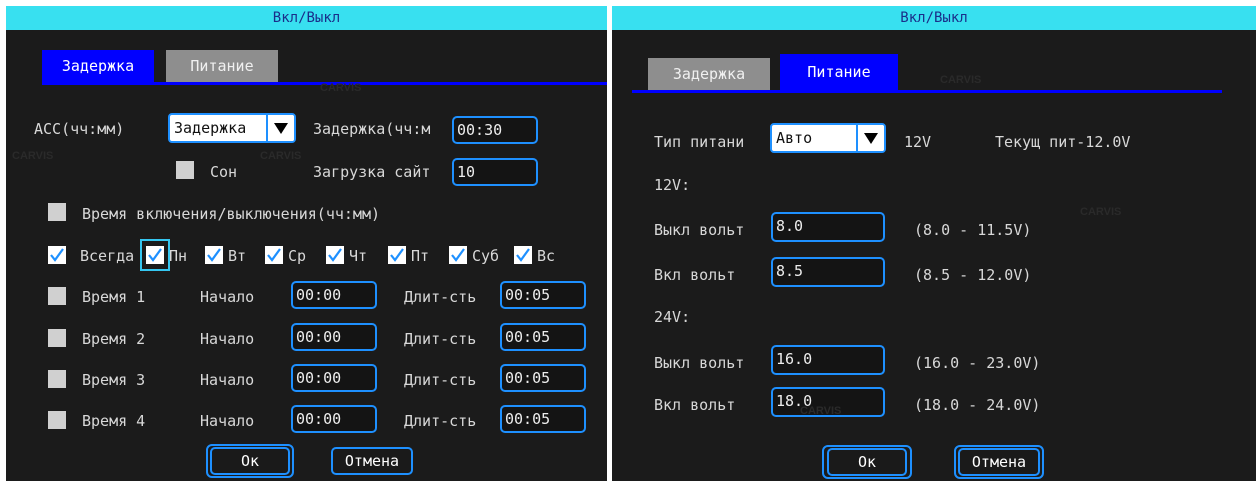 The height and width of the screenshot is (481, 1256). Describe the element at coordinates (543, 295) in the screenshot. I see `time-1-duration-input: 00:05` at that location.